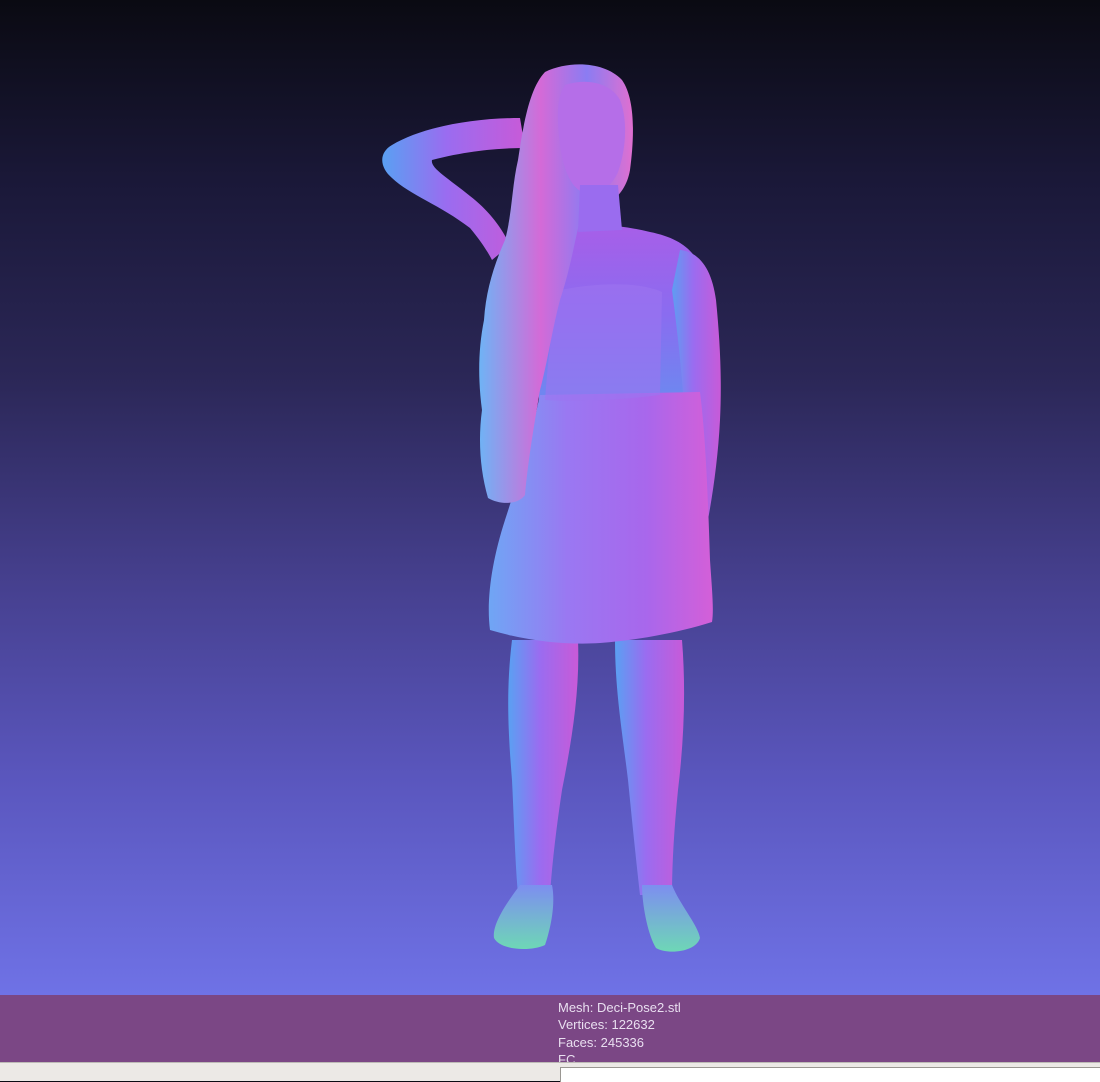  I want to click on status-bar, so click(550, 1072).